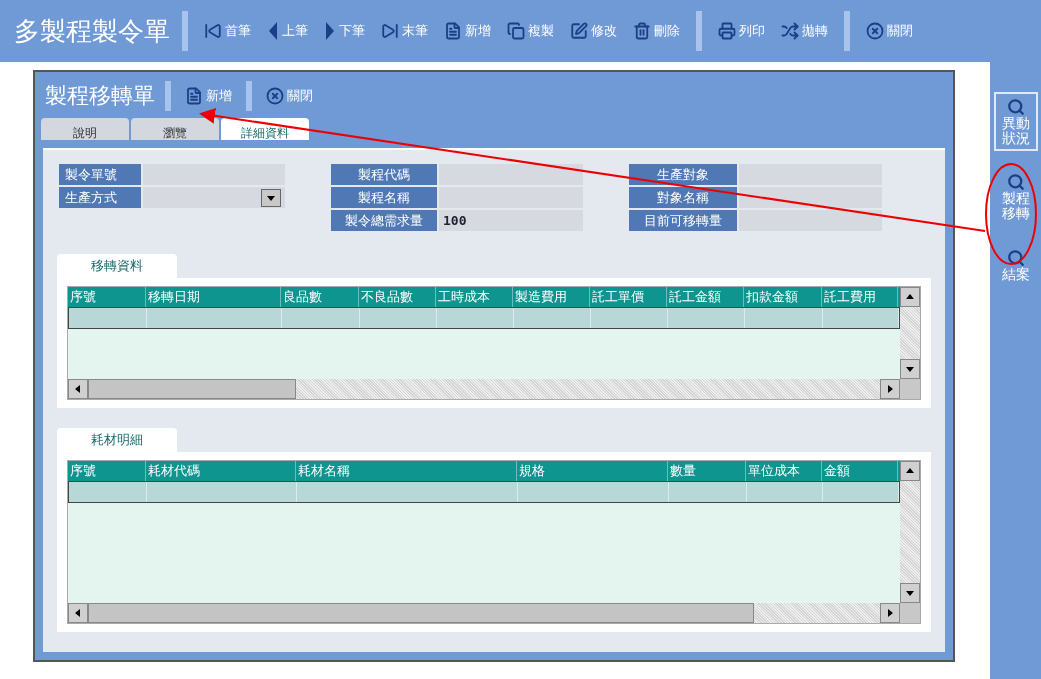  Describe the element at coordinates (214, 197) in the screenshot. I see `dropdown-field` at that location.